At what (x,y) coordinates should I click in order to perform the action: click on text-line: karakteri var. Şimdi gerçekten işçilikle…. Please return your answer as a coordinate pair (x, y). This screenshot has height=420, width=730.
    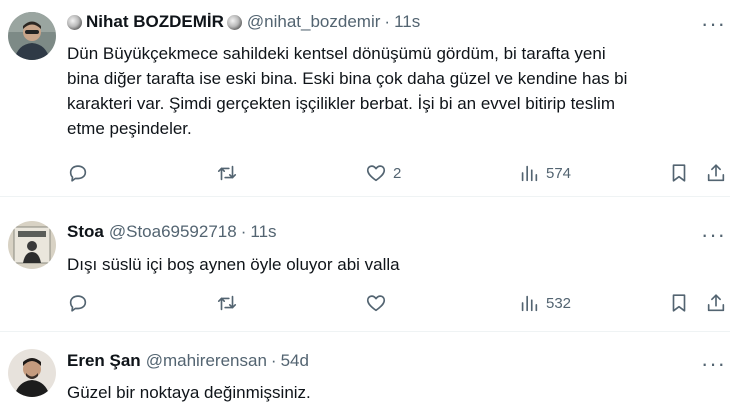
    Looking at the image, I should click on (341, 103).